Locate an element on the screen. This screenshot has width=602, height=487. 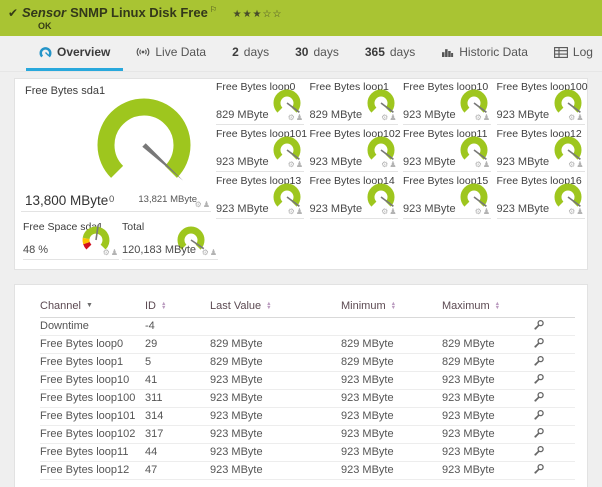
log-icon is located at coordinates (560, 52).